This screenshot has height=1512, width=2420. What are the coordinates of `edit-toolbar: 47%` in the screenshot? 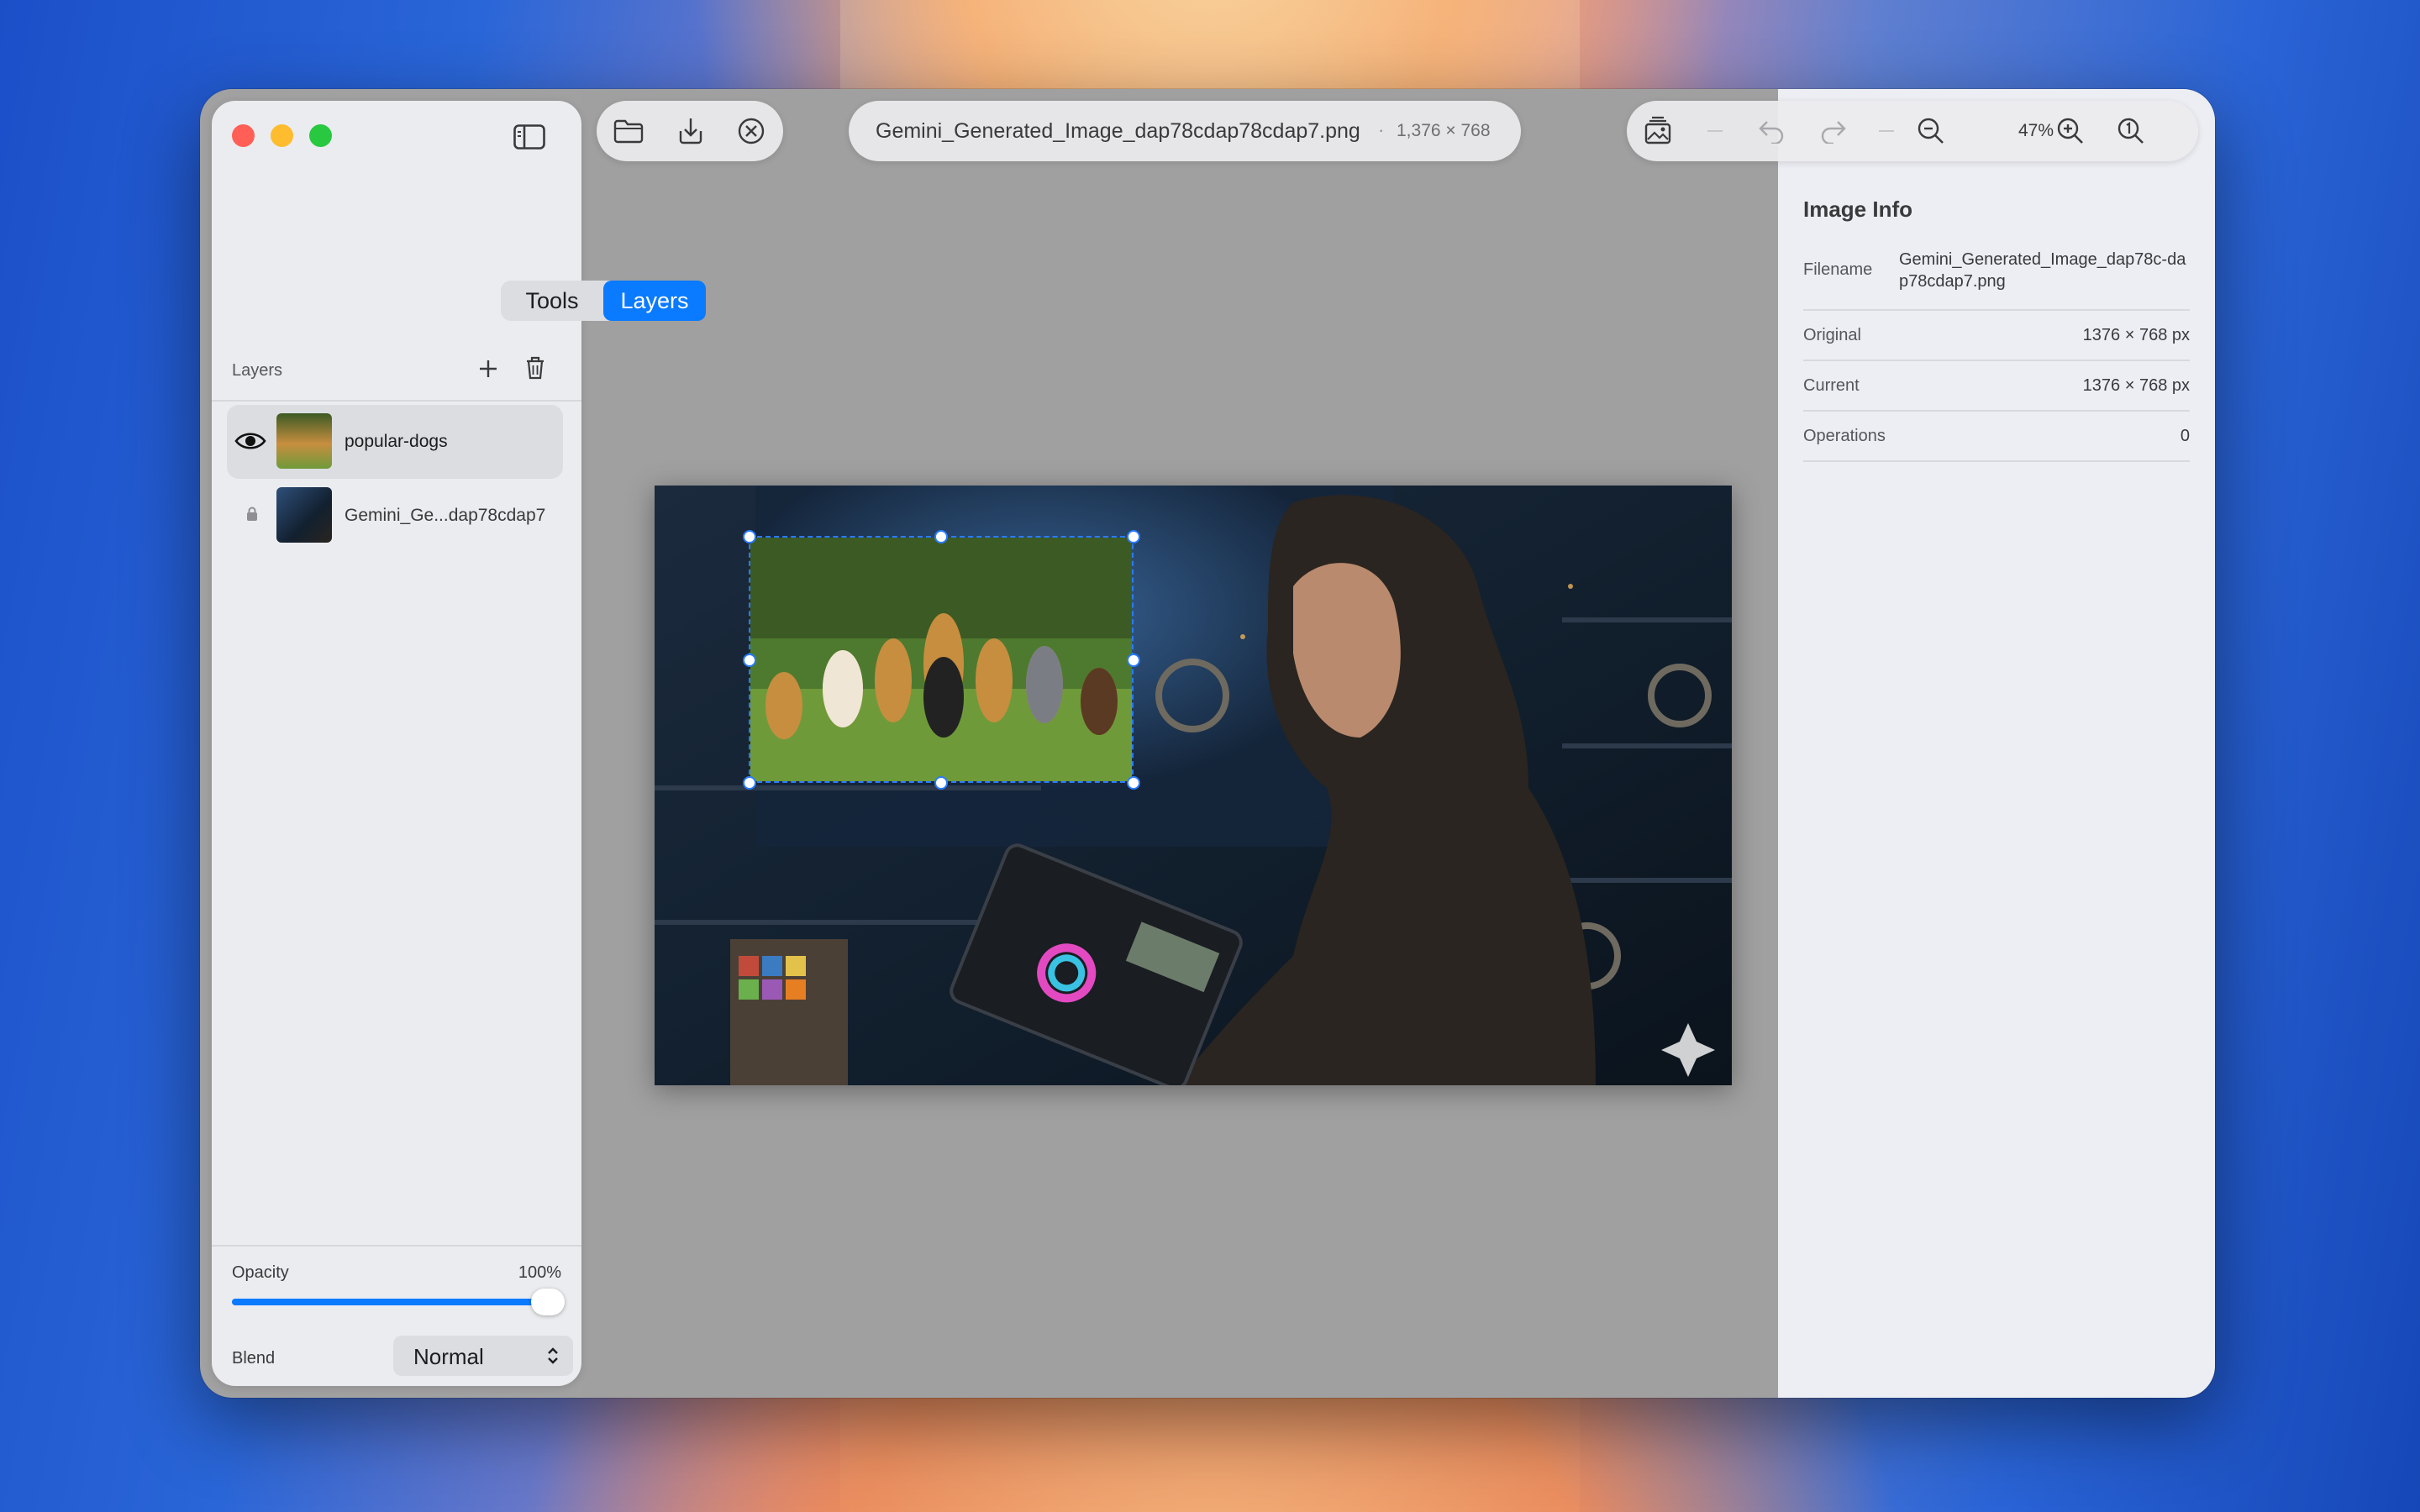 It's located at (1913, 131).